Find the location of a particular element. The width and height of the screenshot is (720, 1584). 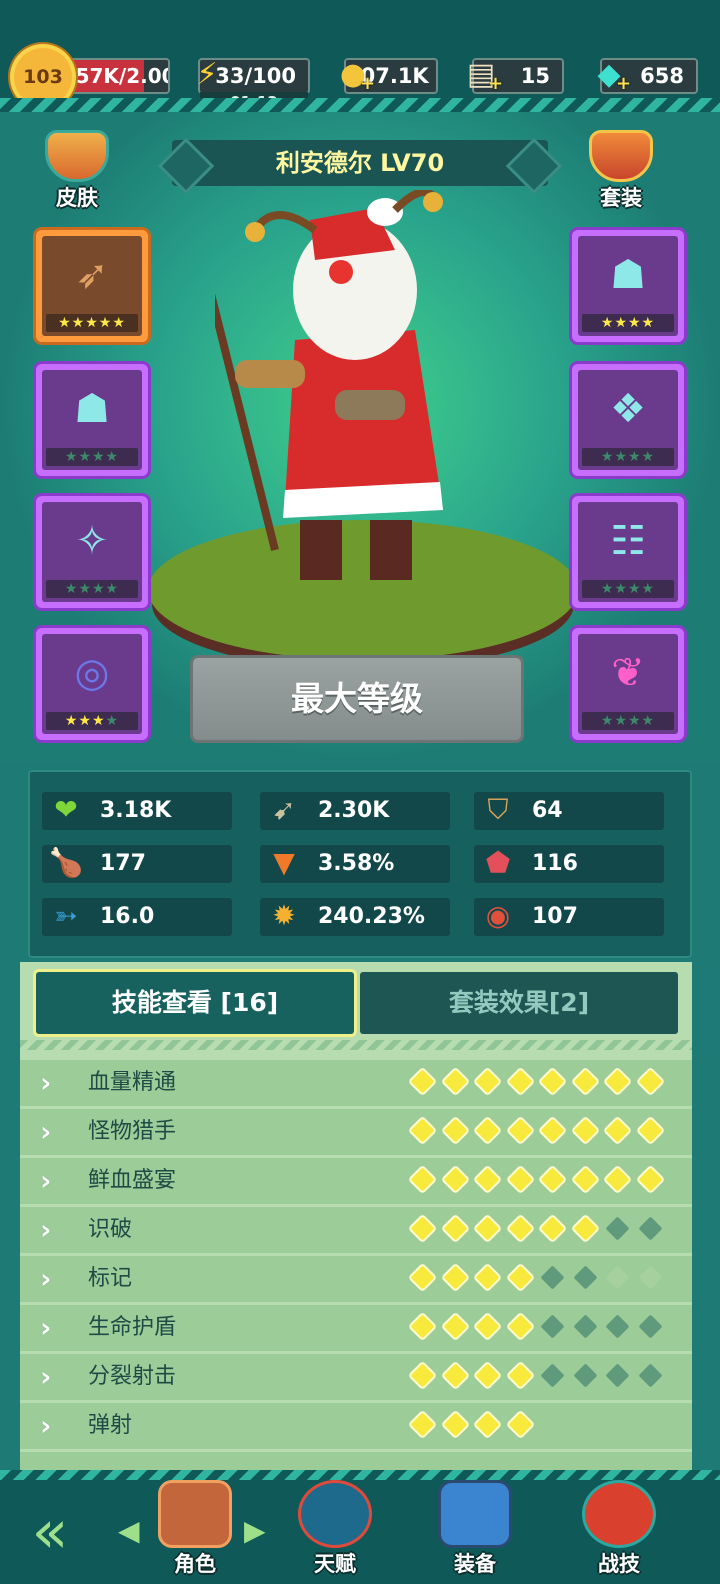

frost-helmet-icon: ☗ is located at coordinates (628, 275).